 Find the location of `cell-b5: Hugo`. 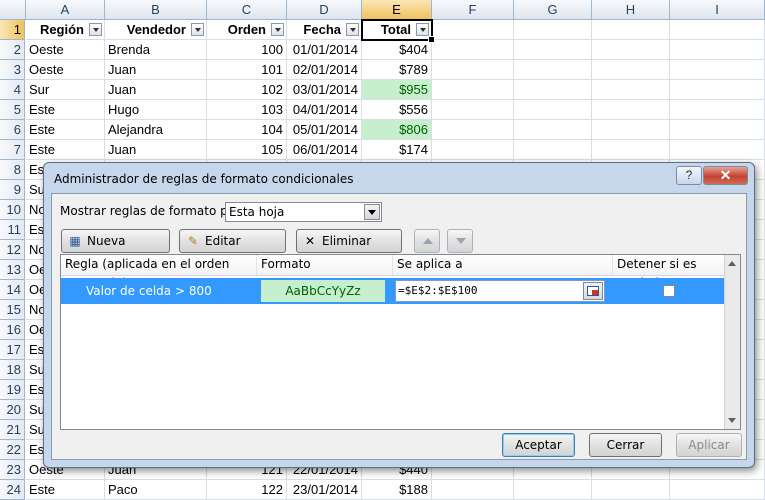

cell-b5: Hugo is located at coordinates (156, 110).